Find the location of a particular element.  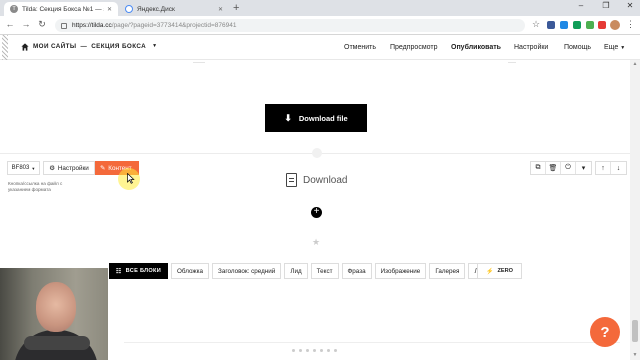

browser-tab-title: Tilda: Секция Бокса №1 — зан is located at coordinates (63, 9).